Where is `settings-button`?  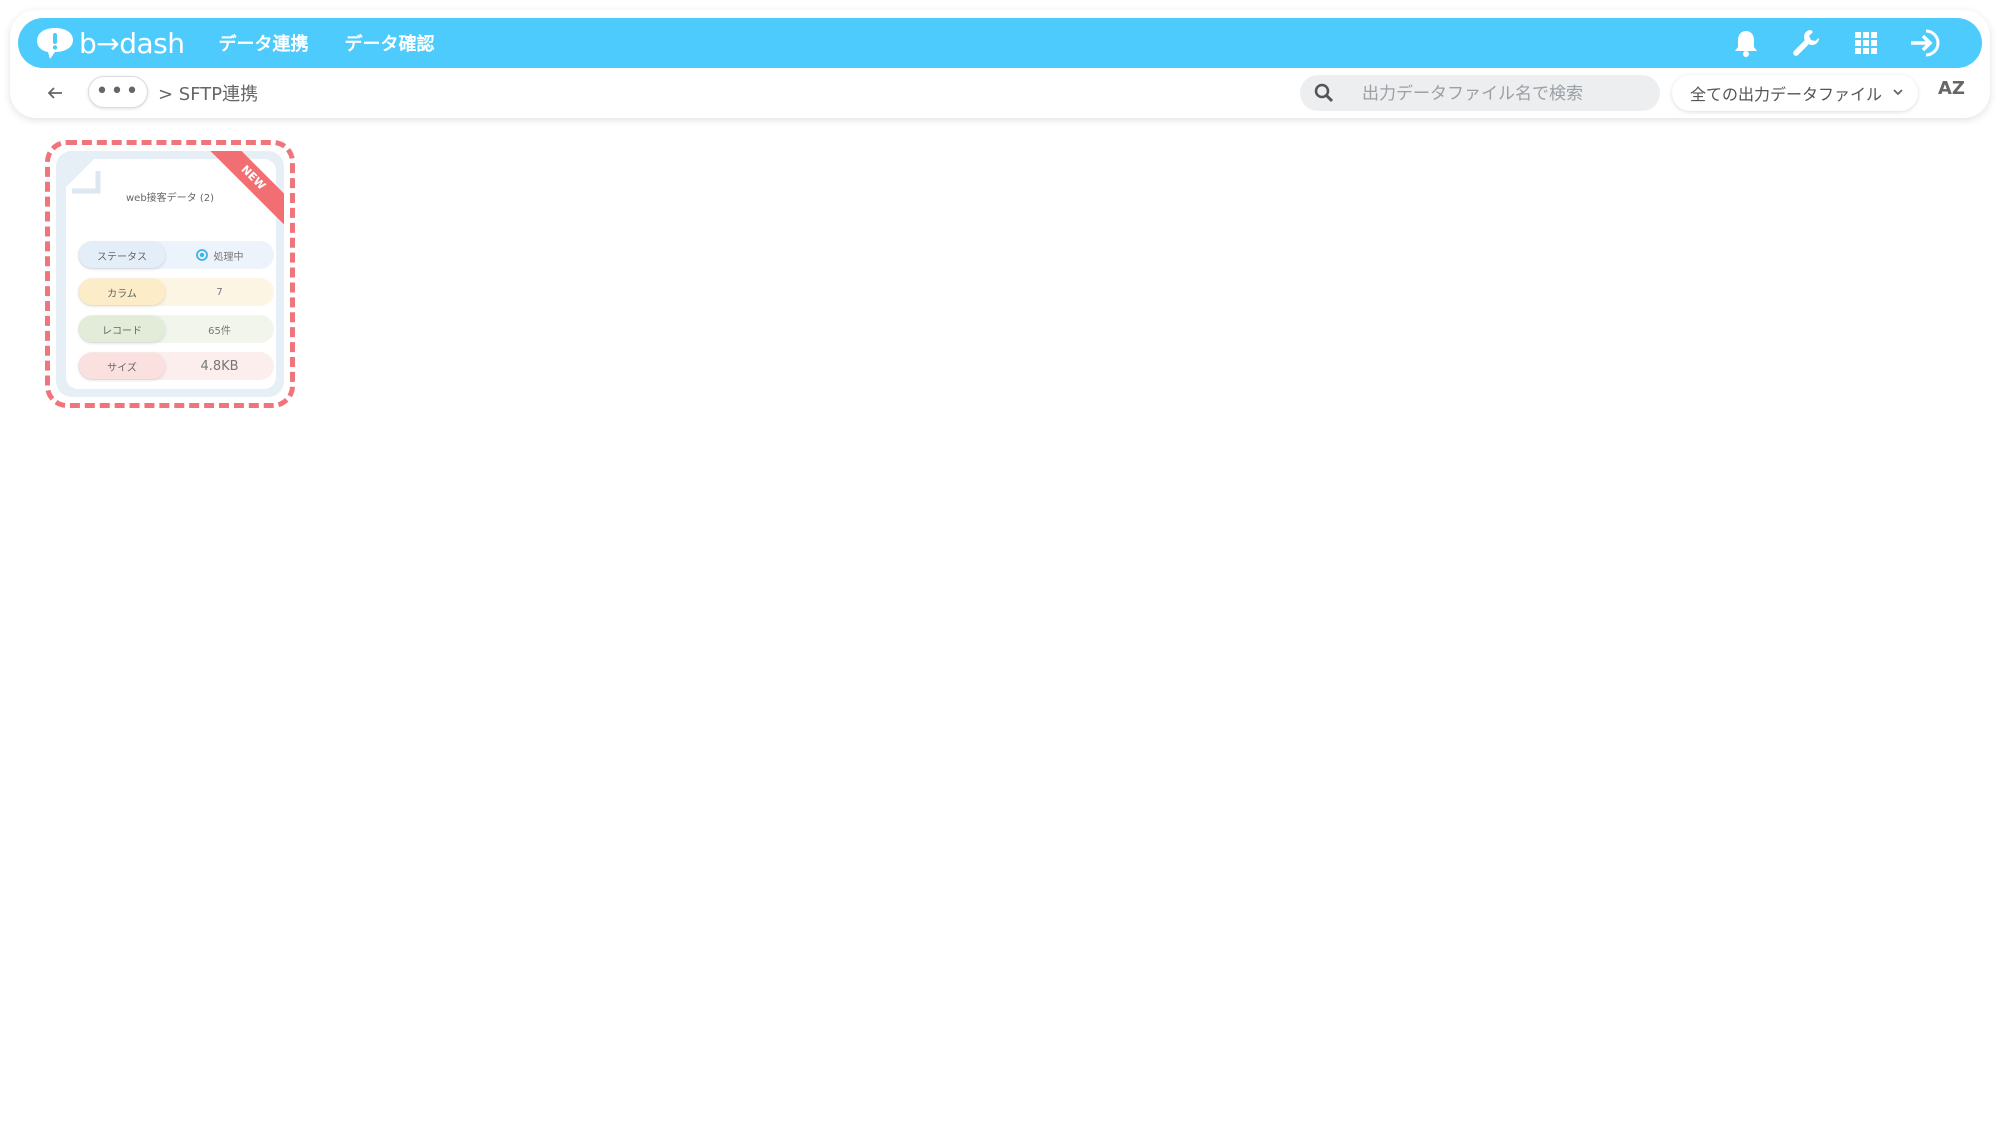 settings-button is located at coordinates (1806, 43).